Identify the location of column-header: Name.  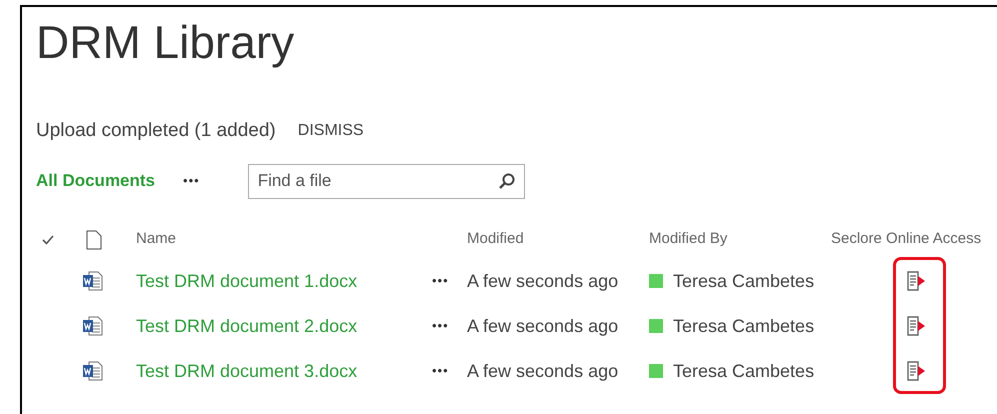
(156, 239).